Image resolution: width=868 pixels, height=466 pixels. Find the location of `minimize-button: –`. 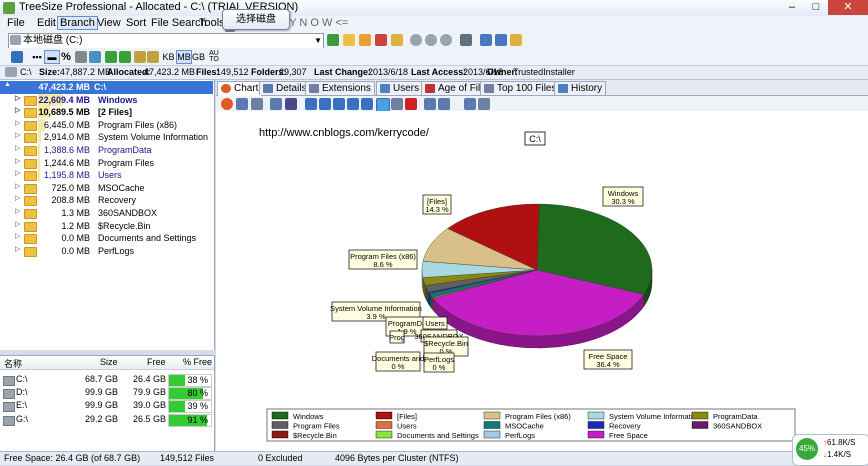

minimize-button: – is located at coordinates (792, 7).